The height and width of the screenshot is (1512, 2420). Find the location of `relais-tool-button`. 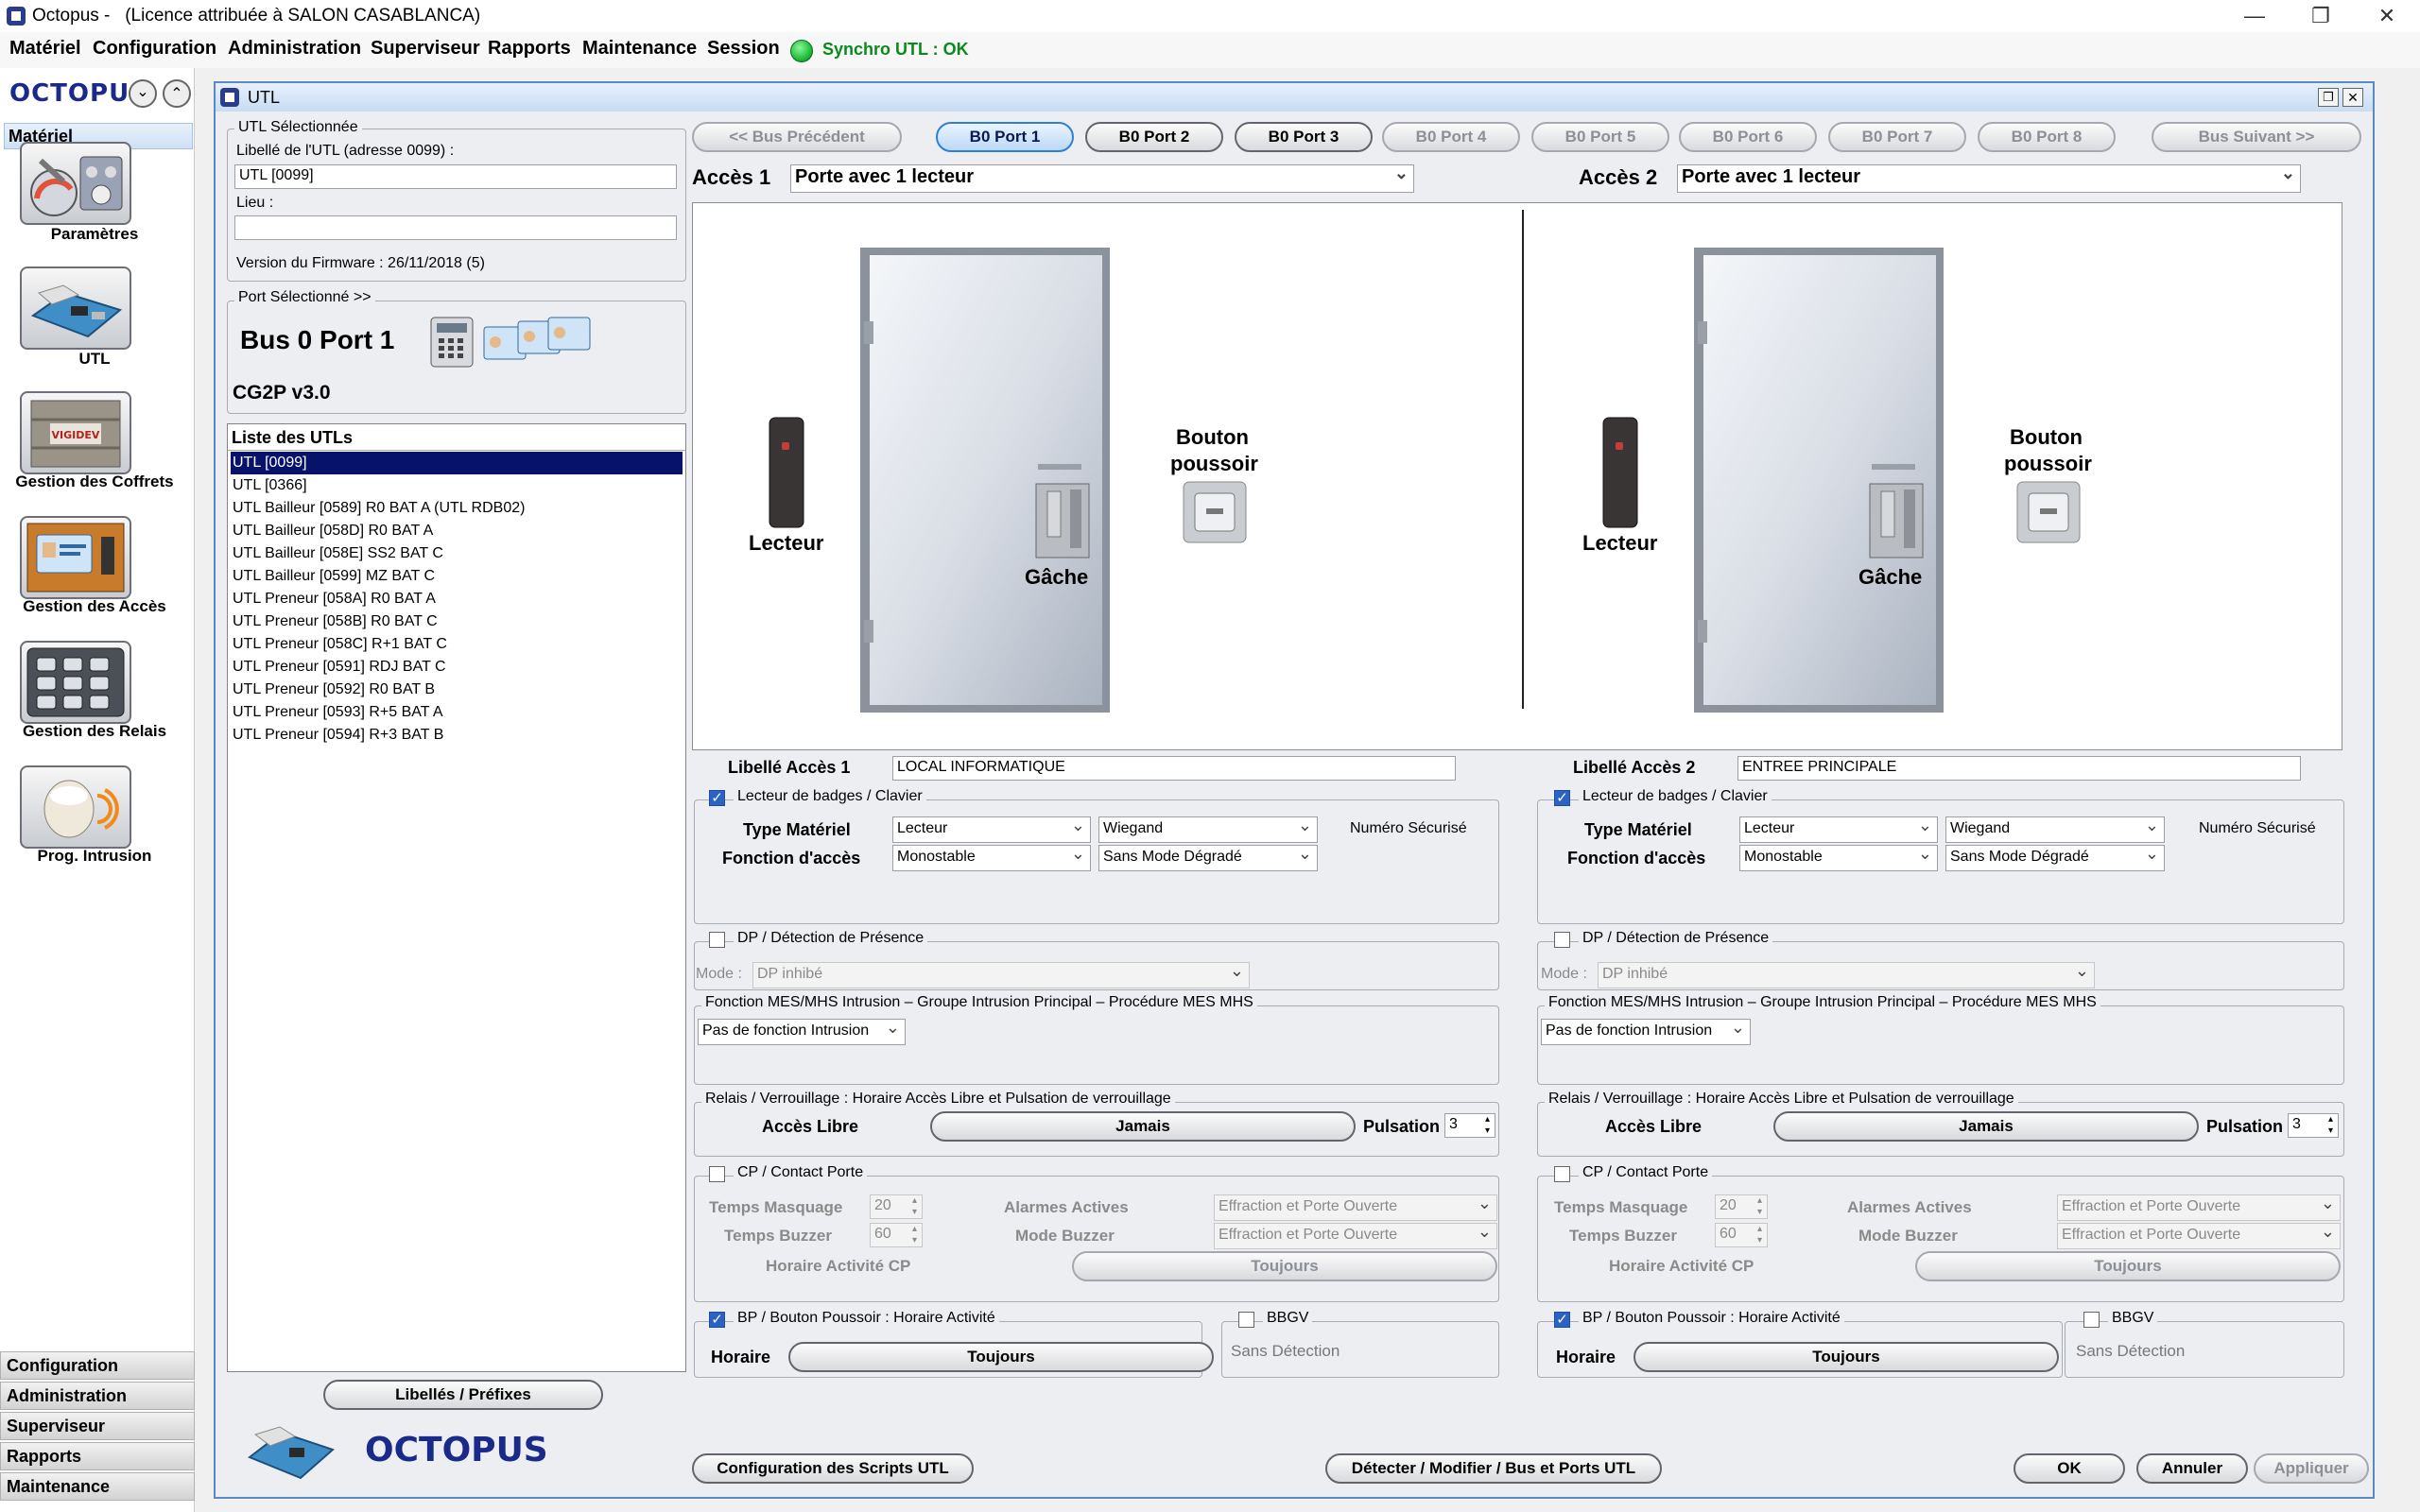

relais-tool-button is located at coordinates (75, 682).